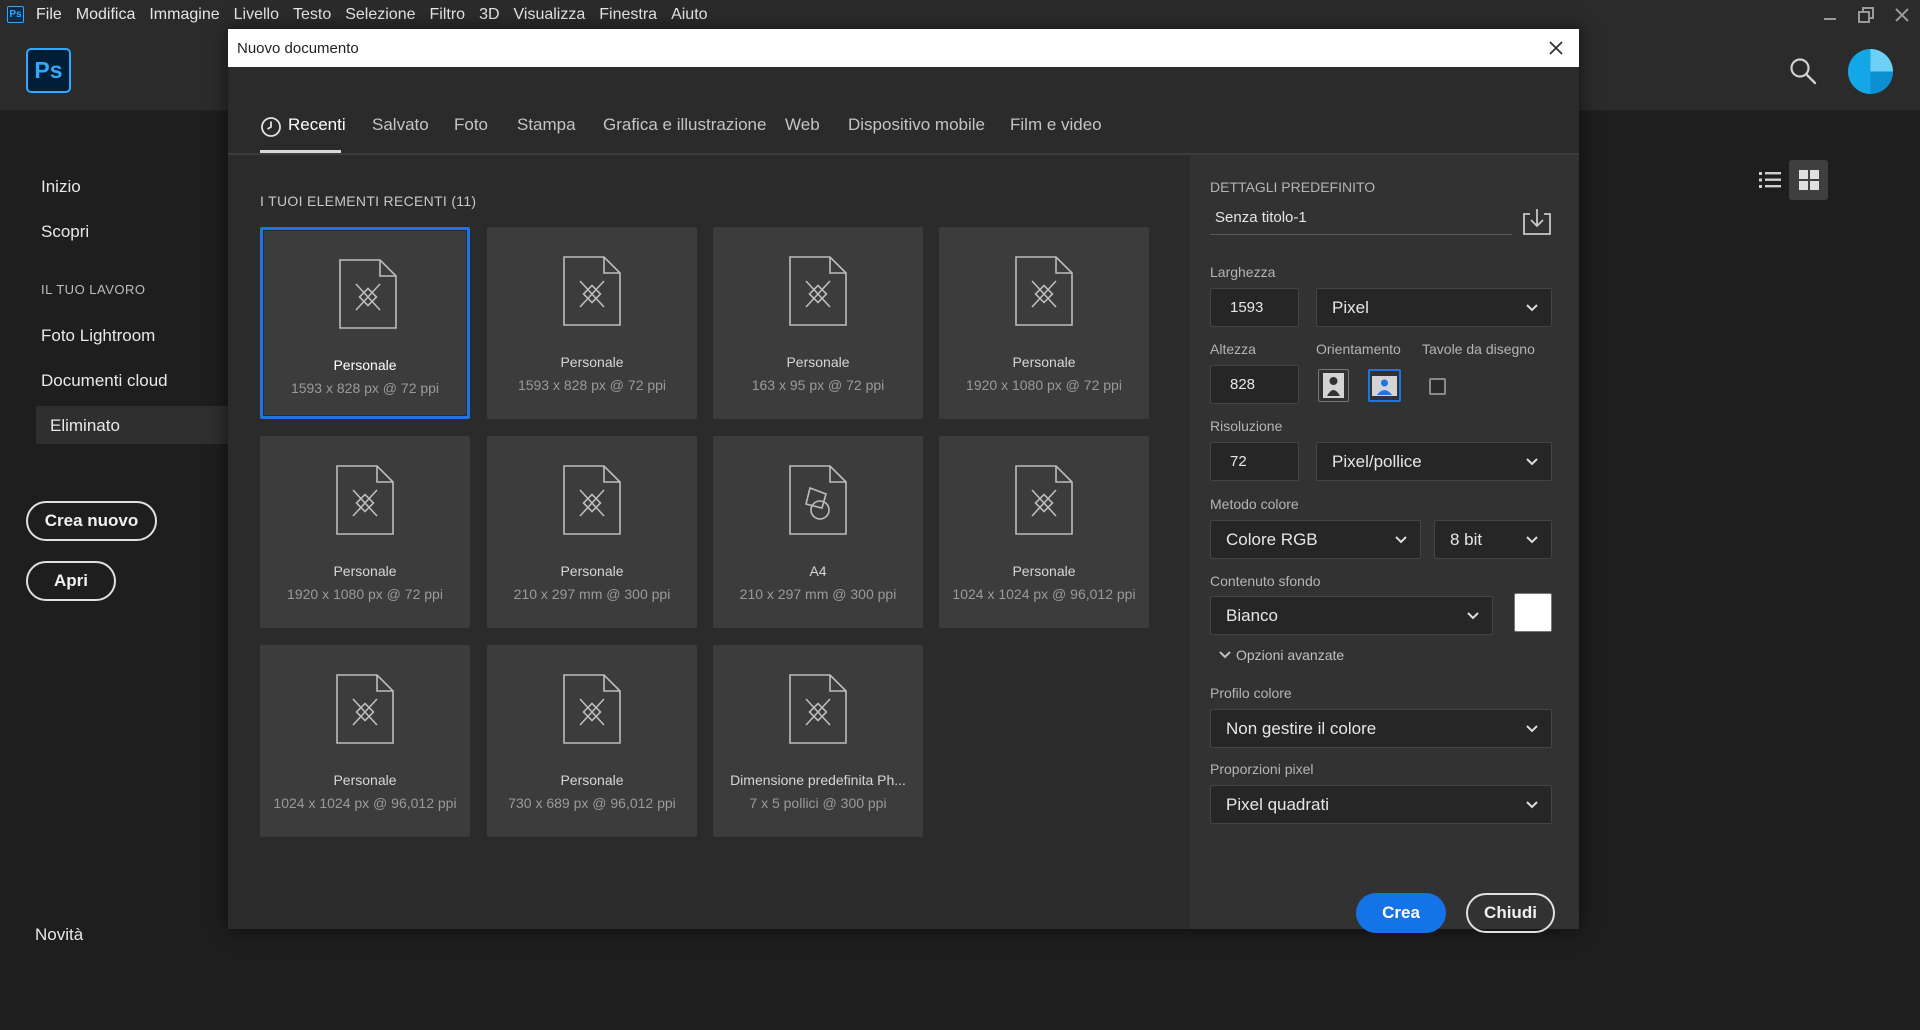  I want to click on recent-card: Personale 730 x 689 px @ 96,012 ppi, so click(592, 741).